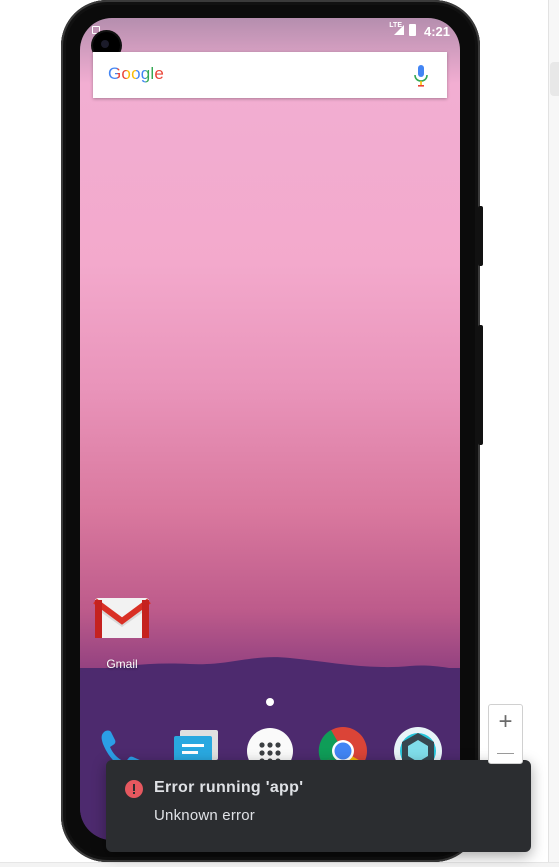 Image resolution: width=559 pixels, height=867 pixels. I want to click on signal-icon, so click(399, 30).